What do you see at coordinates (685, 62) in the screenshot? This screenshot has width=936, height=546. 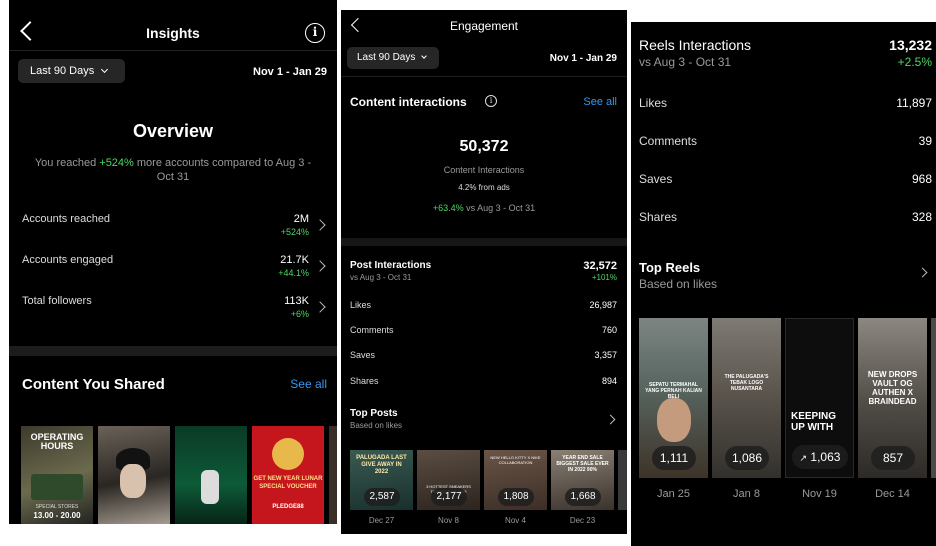 I see `reels-comparison: vs Aug 3 - Oct 31` at bounding box center [685, 62].